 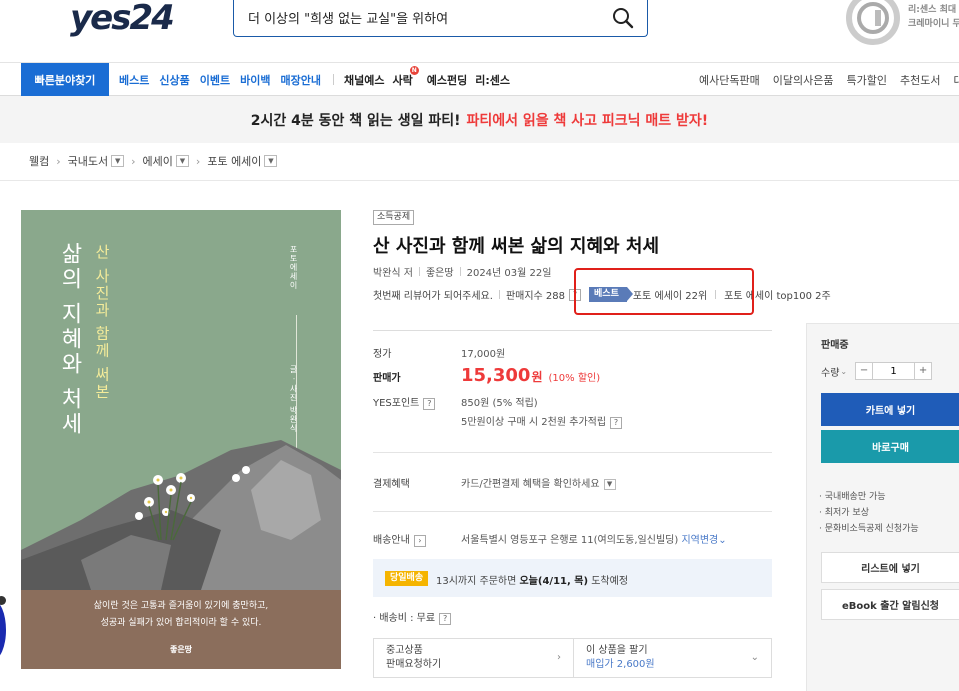 I want to click on review-link: 첫번째 리뷰어가 되어주세요., so click(x=433, y=294).